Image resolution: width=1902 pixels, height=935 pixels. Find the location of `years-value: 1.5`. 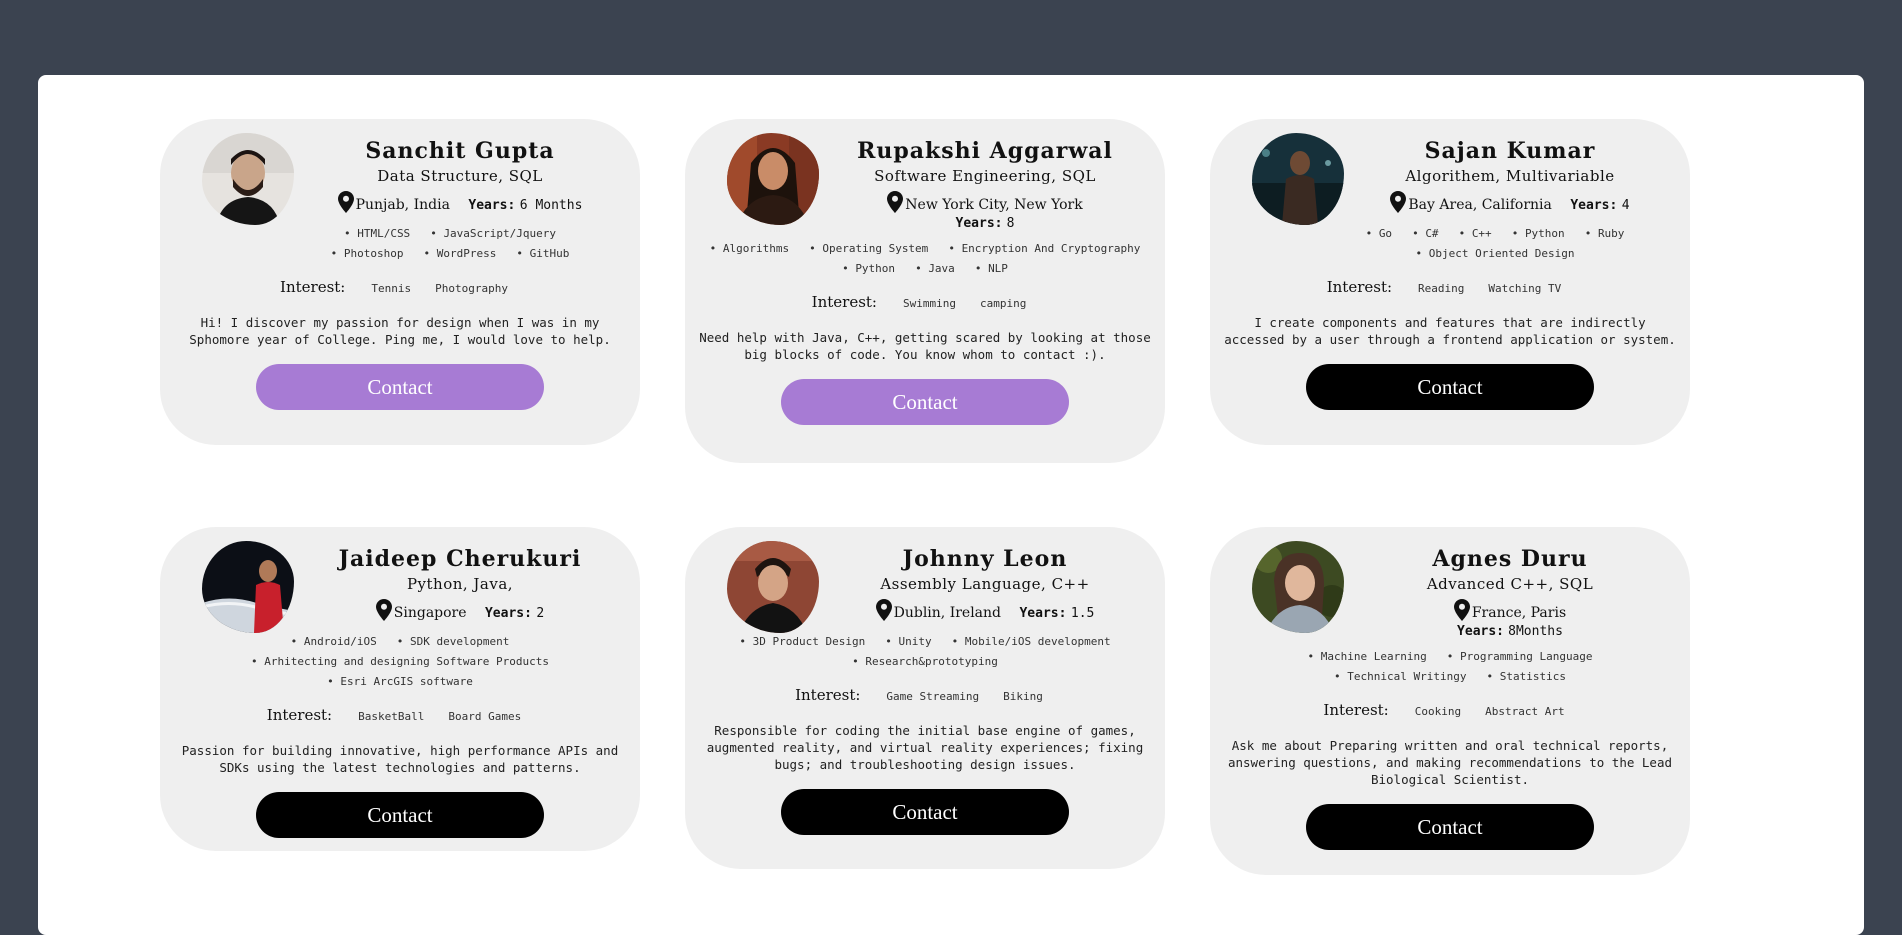

years-value: 1.5 is located at coordinates (1082, 613).